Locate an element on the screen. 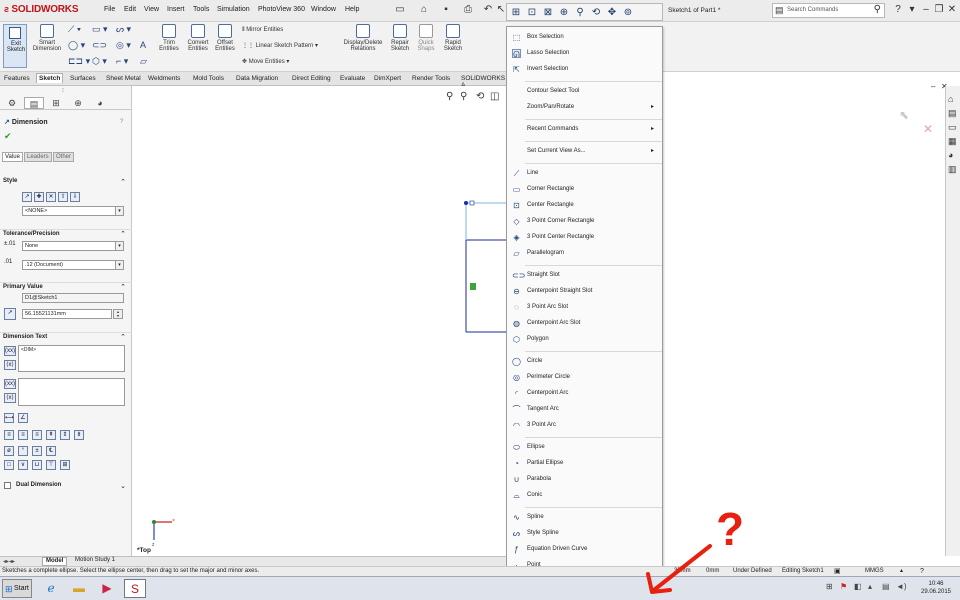 The width and height of the screenshot is (960, 600). save-style-icon: ⇧ is located at coordinates (63, 197).